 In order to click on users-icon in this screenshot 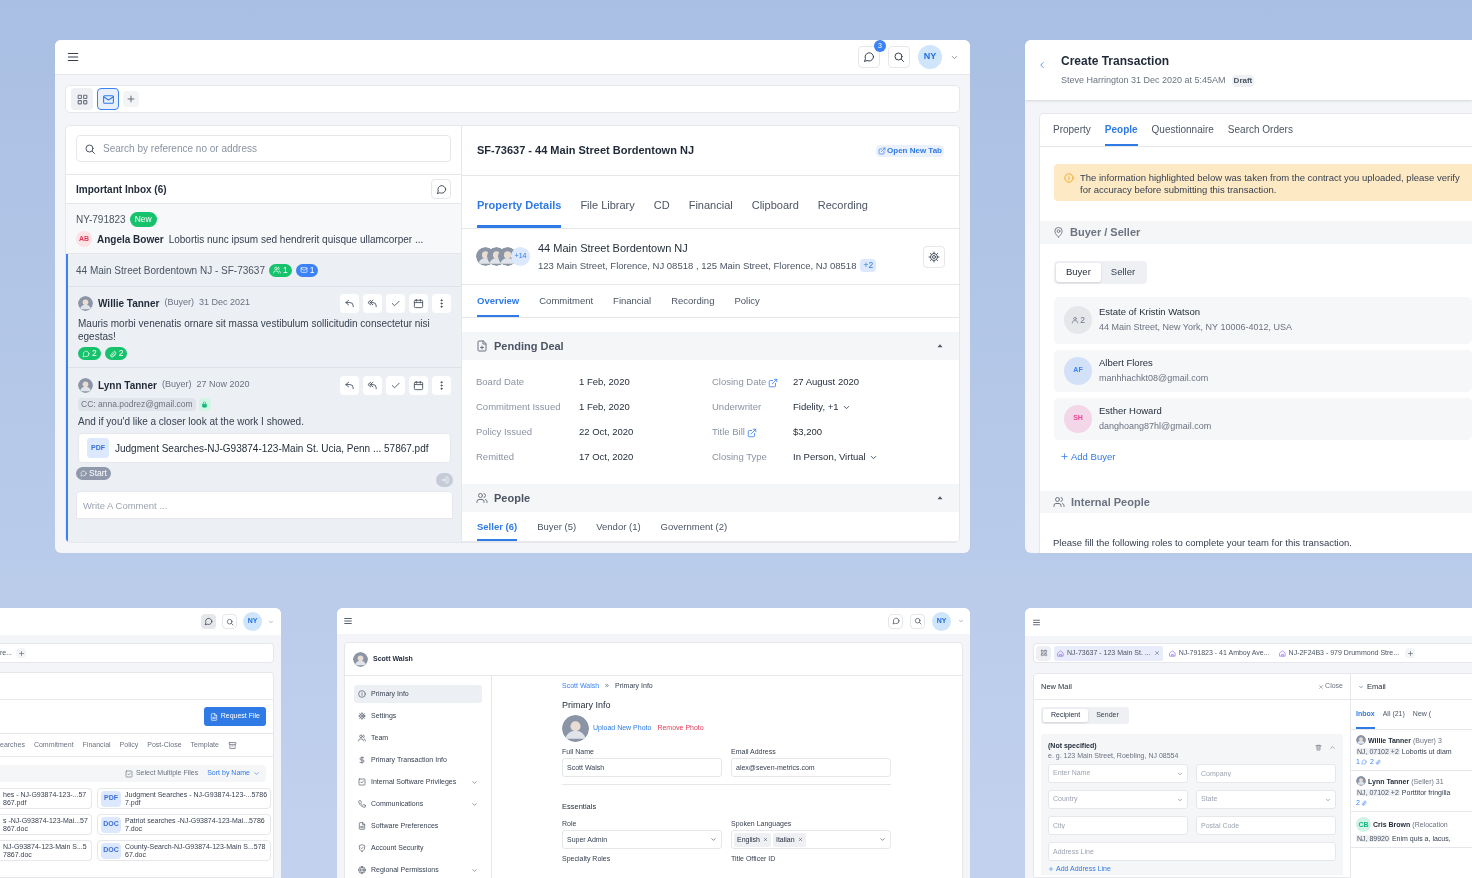, I will do `click(482, 498)`.